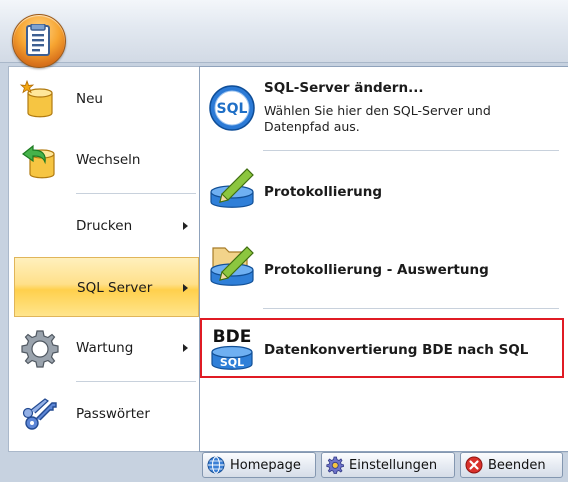  I want to click on sql-icon: SQL, so click(232, 108).